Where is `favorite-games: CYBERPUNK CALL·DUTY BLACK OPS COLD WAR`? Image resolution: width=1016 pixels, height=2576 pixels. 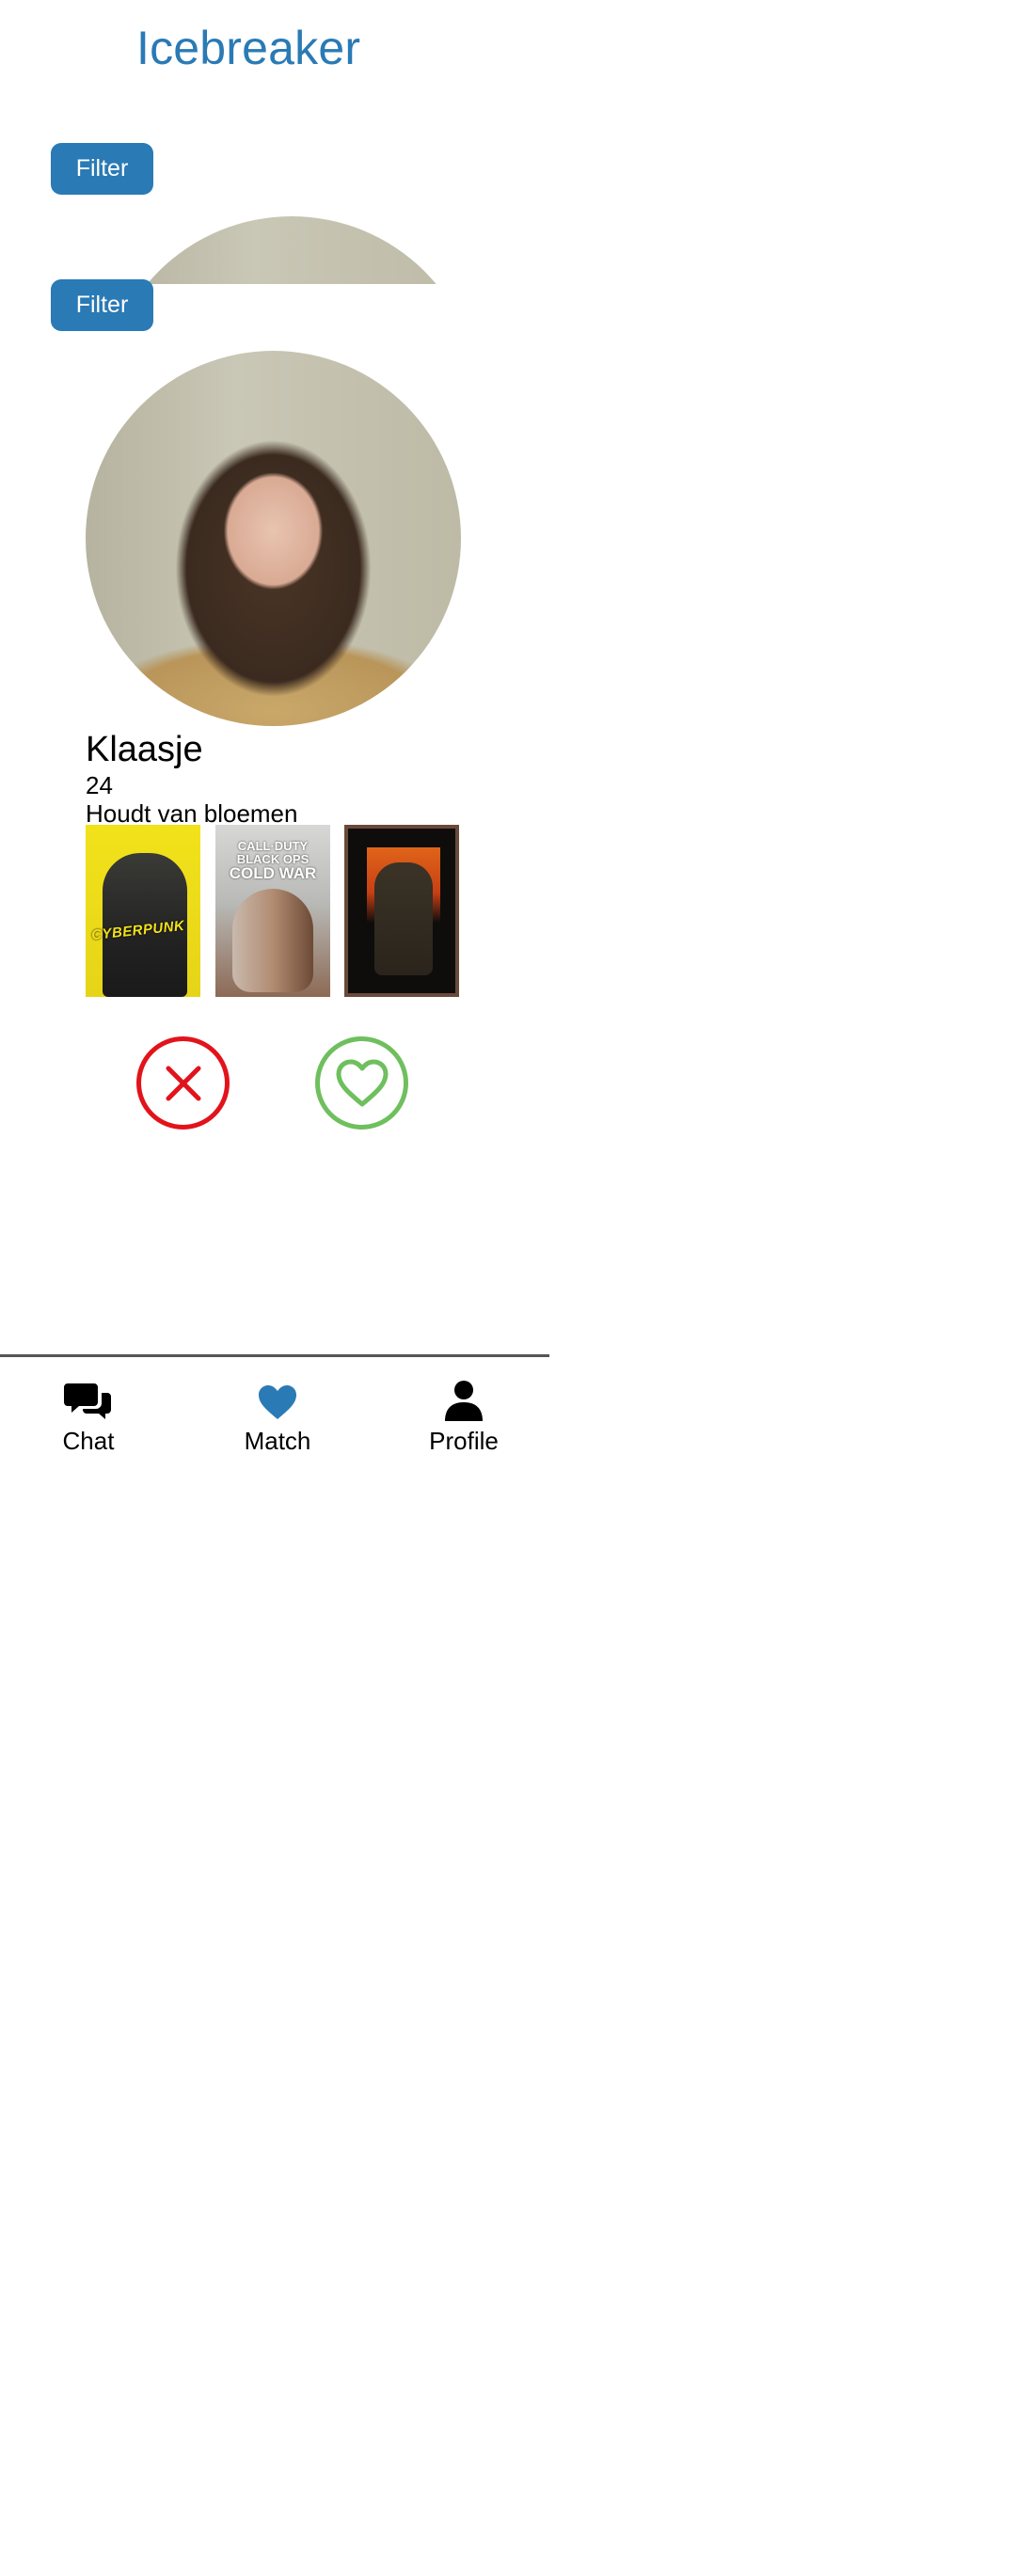 favorite-games: CYBERPUNK CALL·DUTY BLACK OPS COLD WAR is located at coordinates (273, 911).